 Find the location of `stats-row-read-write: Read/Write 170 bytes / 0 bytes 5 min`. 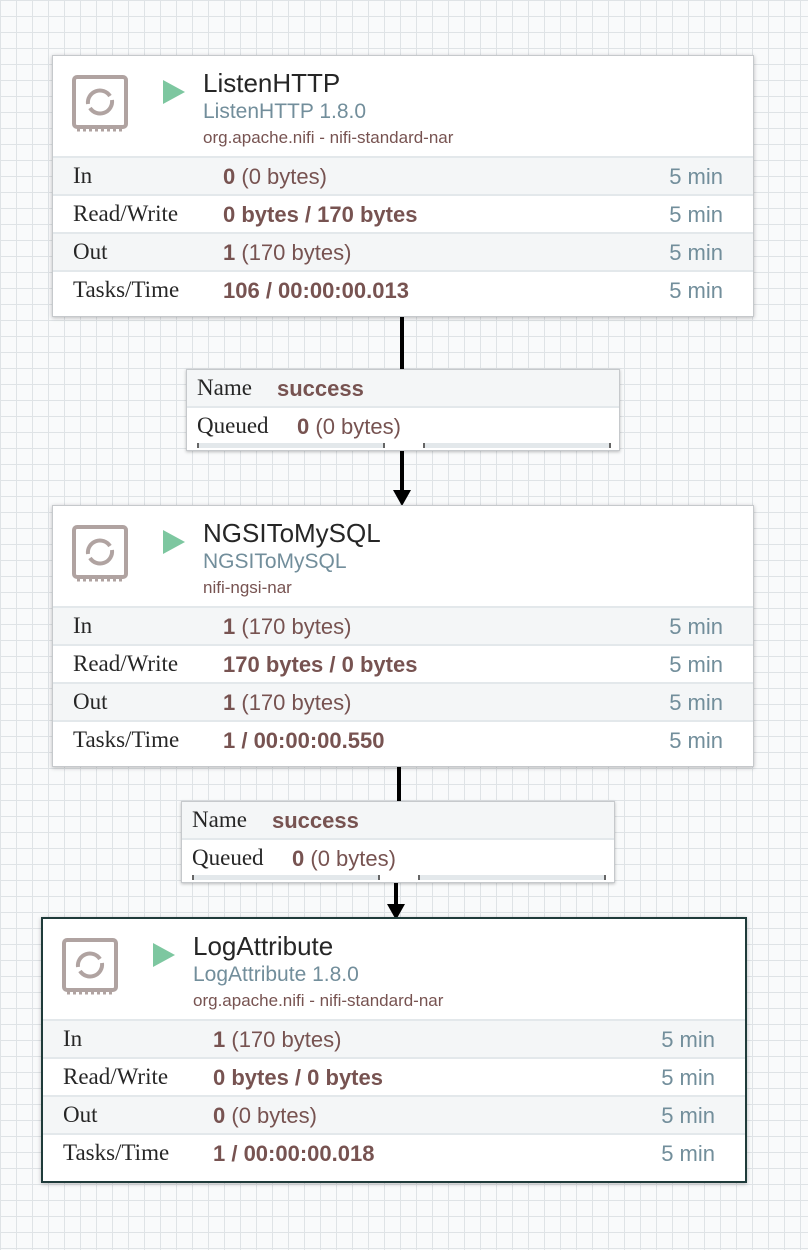

stats-row-read-write: Read/Write 170 bytes / 0 bytes 5 min is located at coordinates (403, 663).